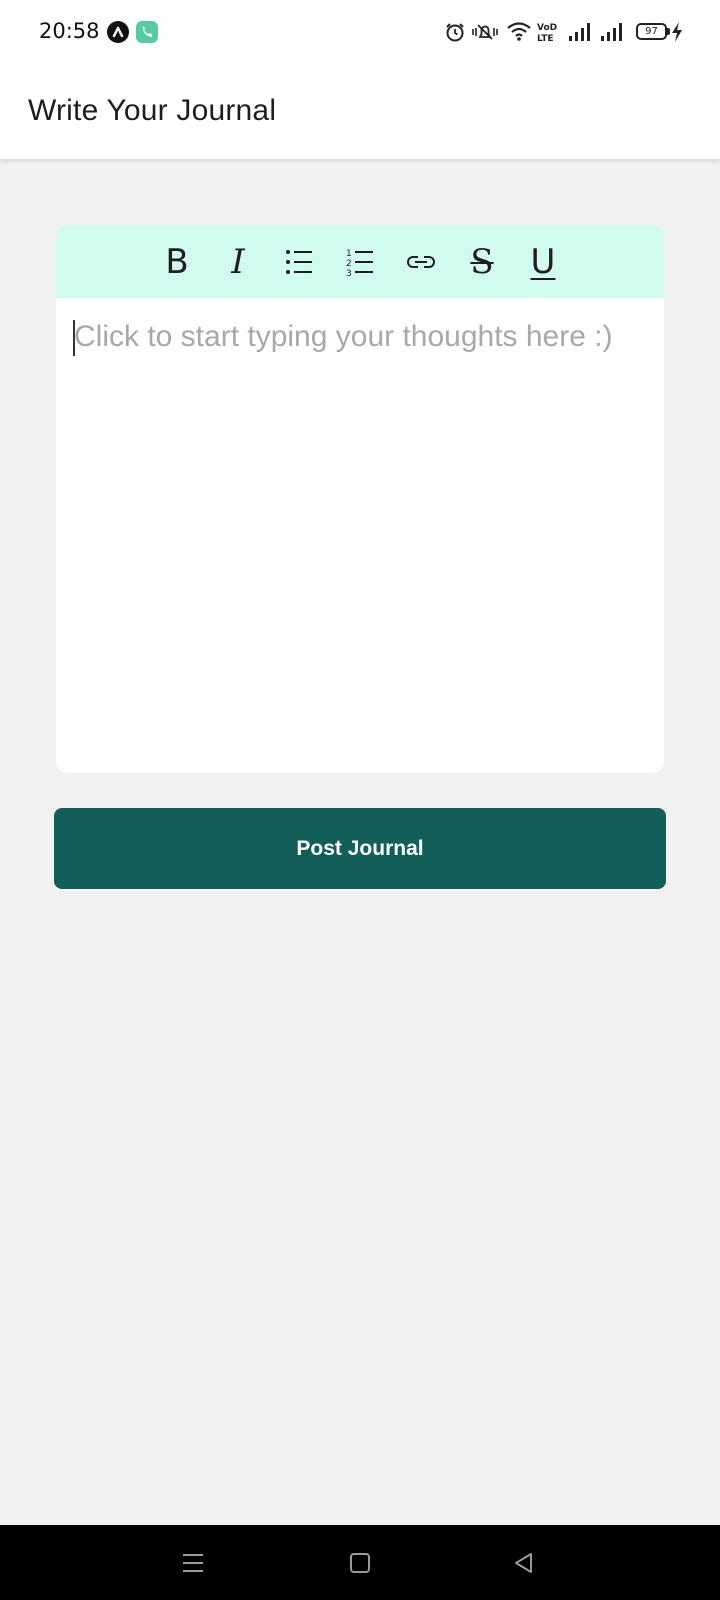 Image resolution: width=720 pixels, height=1600 pixels. I want to click on svg-text: 2, so click(349, 264).